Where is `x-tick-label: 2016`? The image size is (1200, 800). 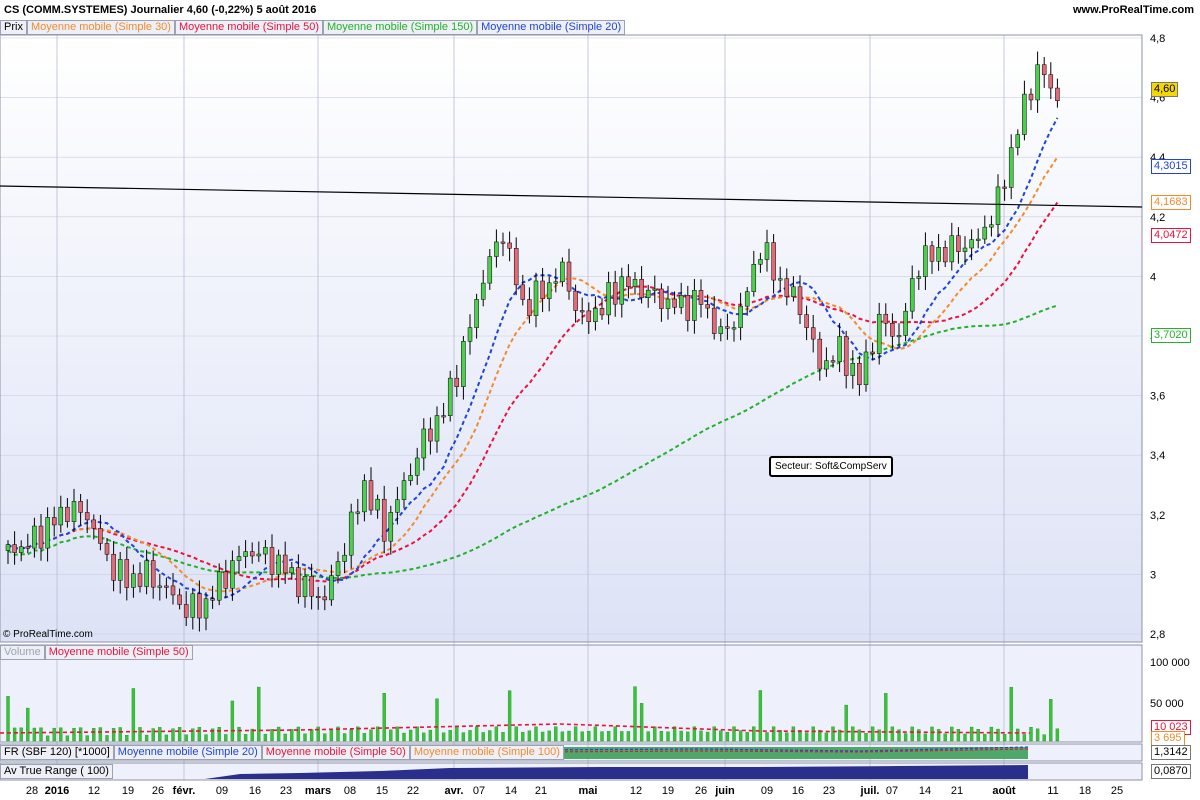
x-tick-label: 2016 is located at coordinates (57, 791).